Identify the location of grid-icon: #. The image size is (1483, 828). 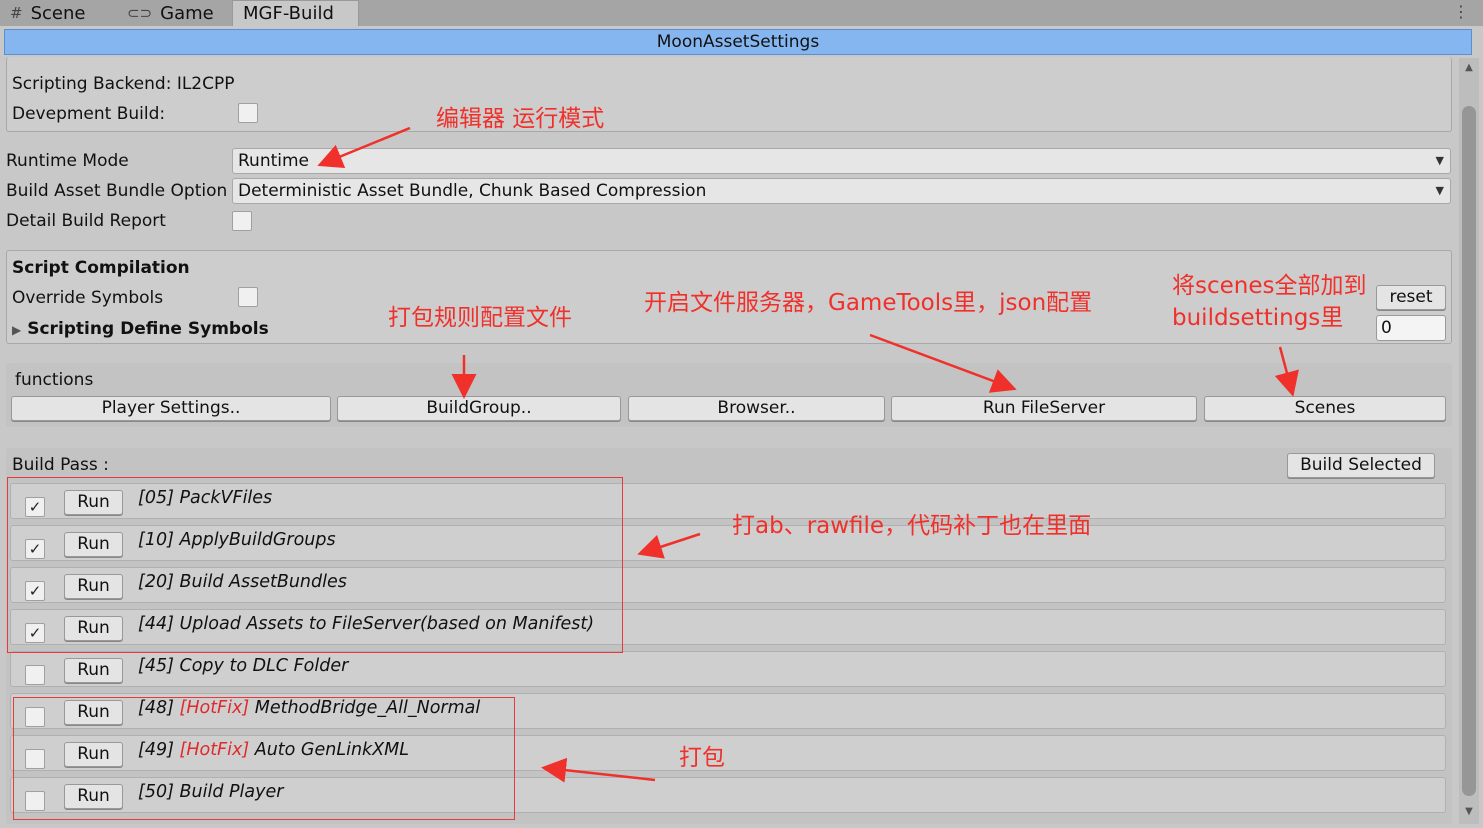
(16, 13).